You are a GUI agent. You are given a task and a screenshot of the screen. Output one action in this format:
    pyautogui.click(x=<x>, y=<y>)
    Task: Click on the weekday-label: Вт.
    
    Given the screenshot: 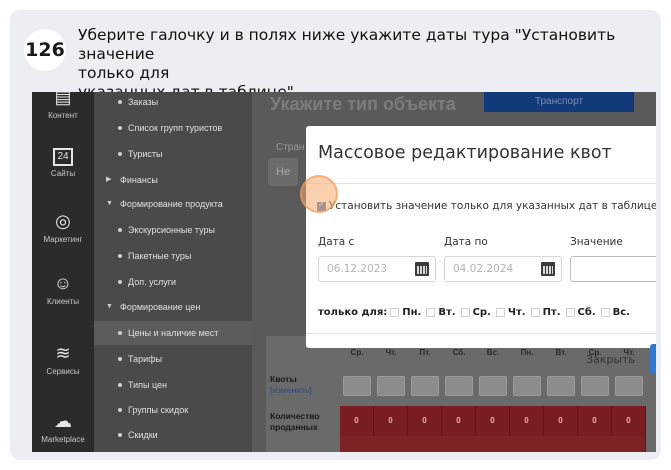 What is the action you would take?
    pyautogui.click(x=447, y=312)
    